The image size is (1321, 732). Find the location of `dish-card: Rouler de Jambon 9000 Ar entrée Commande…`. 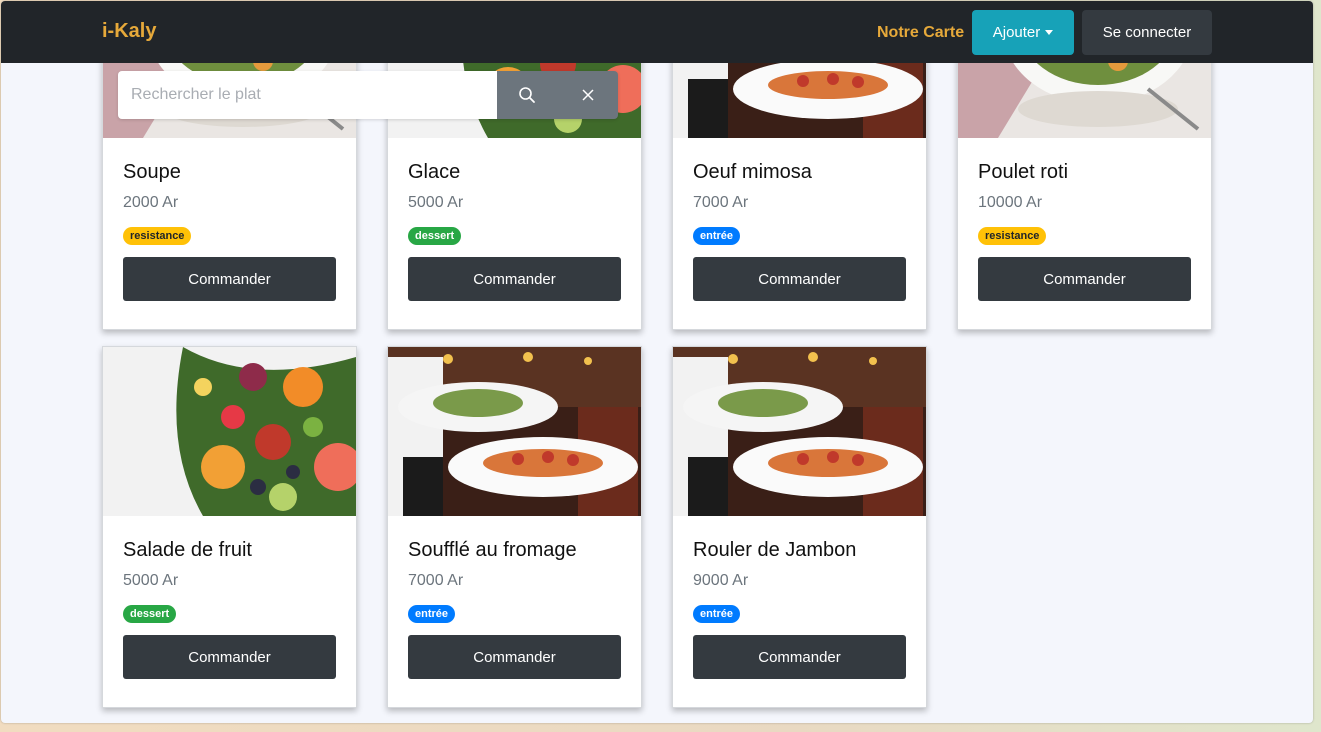

dish-card: Rouler de Jambon 9000 Ar entrée Commande… is located at coordinates (799, 527).